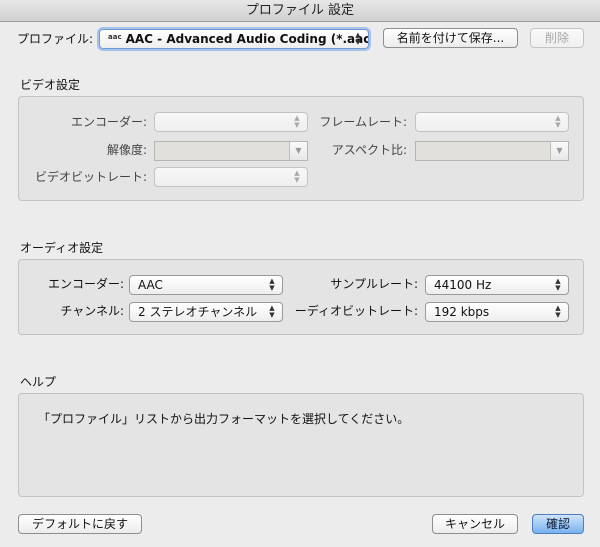  What do you see at coordinates (90, 177) in the screenshot?
I see `video-bitrate-label: ビデオビットレート:` at bounding box center [90, 177].